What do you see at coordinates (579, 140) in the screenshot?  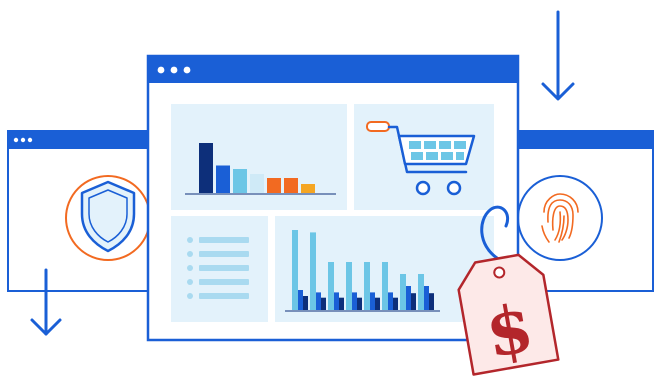 I see `right-window-titlebar` at bounding box center [579, 140].